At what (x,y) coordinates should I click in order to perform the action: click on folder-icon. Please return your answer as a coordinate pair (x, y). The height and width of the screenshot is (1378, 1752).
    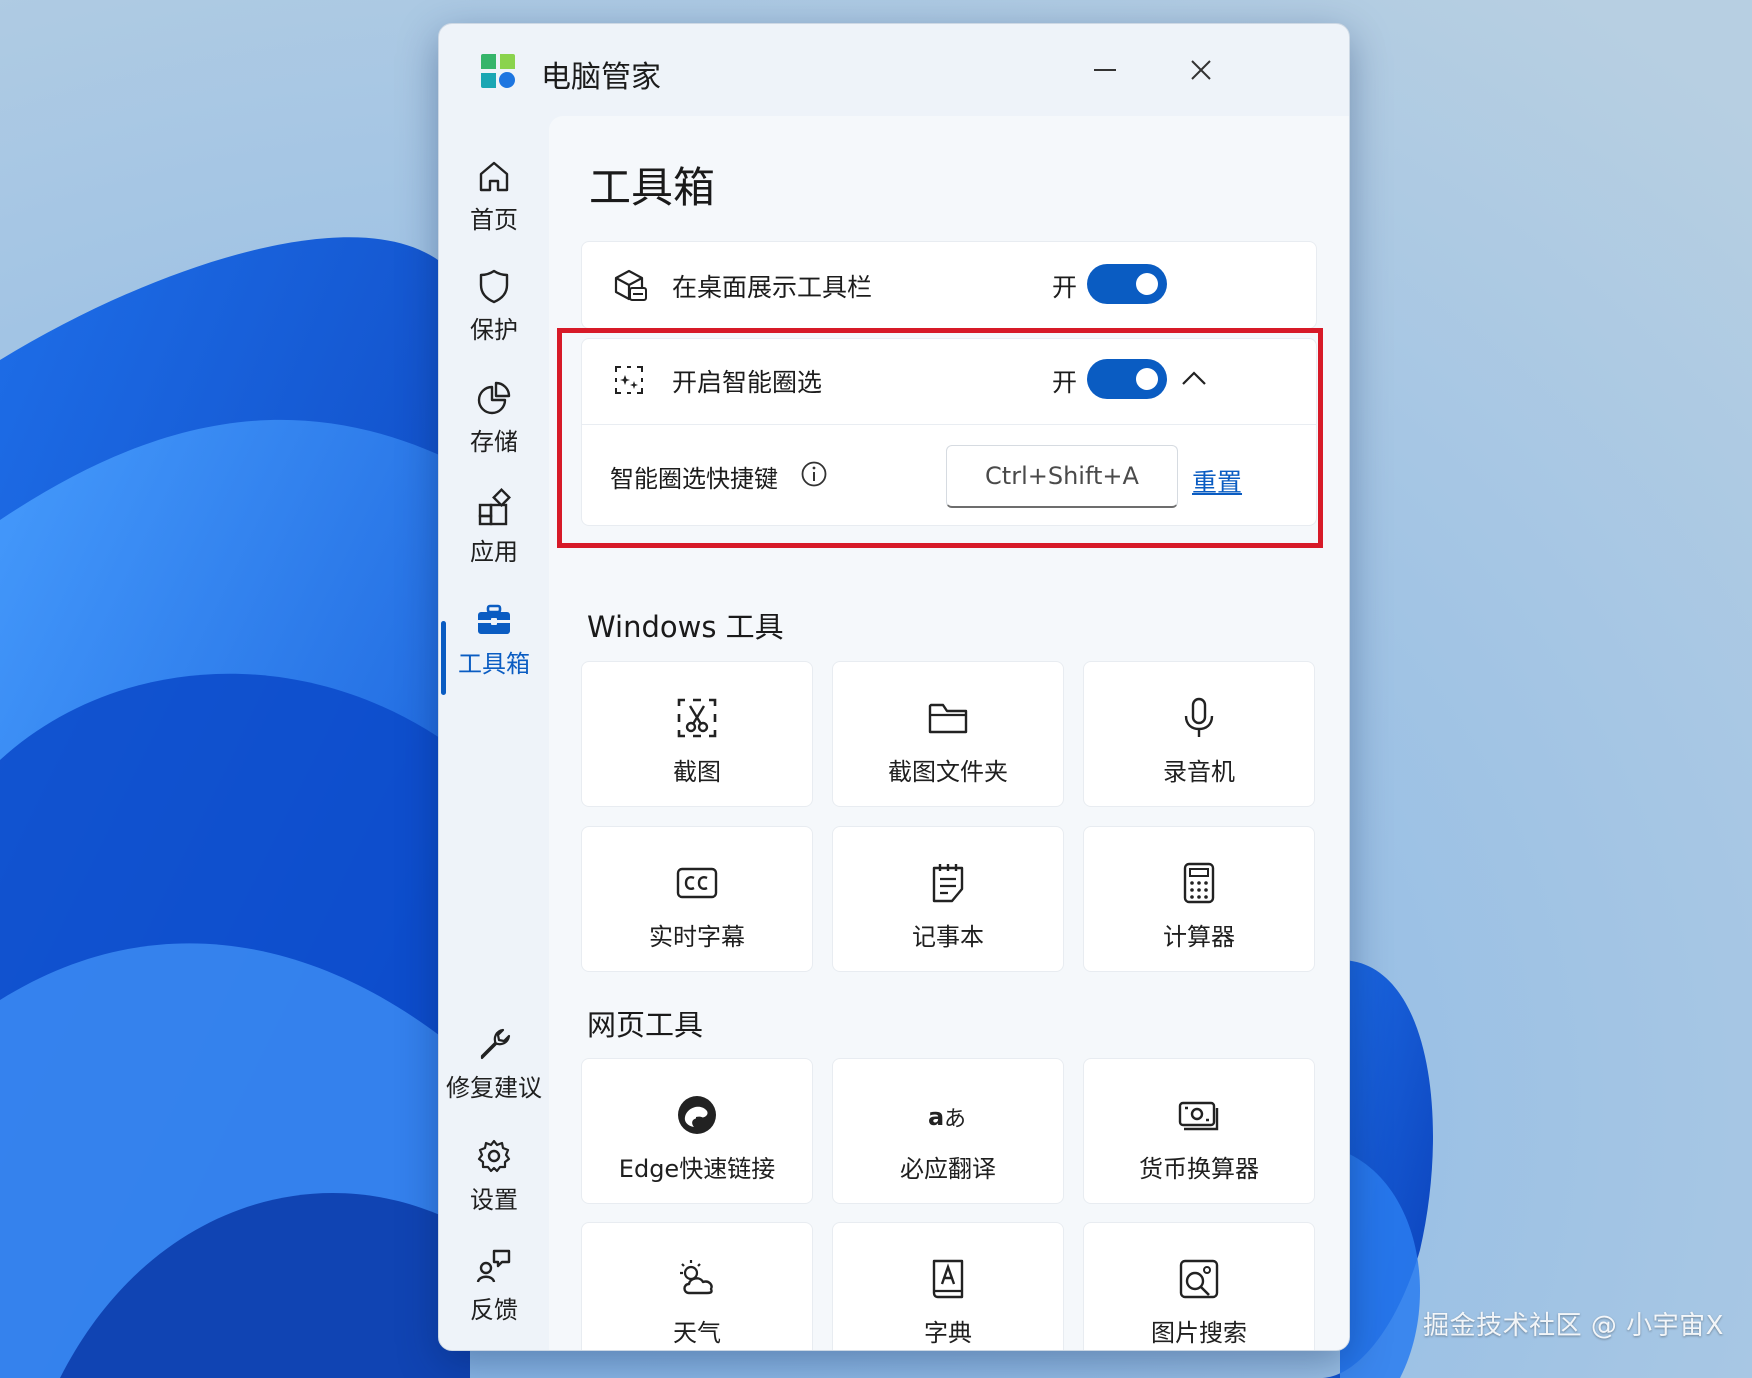
    Looking at the image, I should click on (948, 718).